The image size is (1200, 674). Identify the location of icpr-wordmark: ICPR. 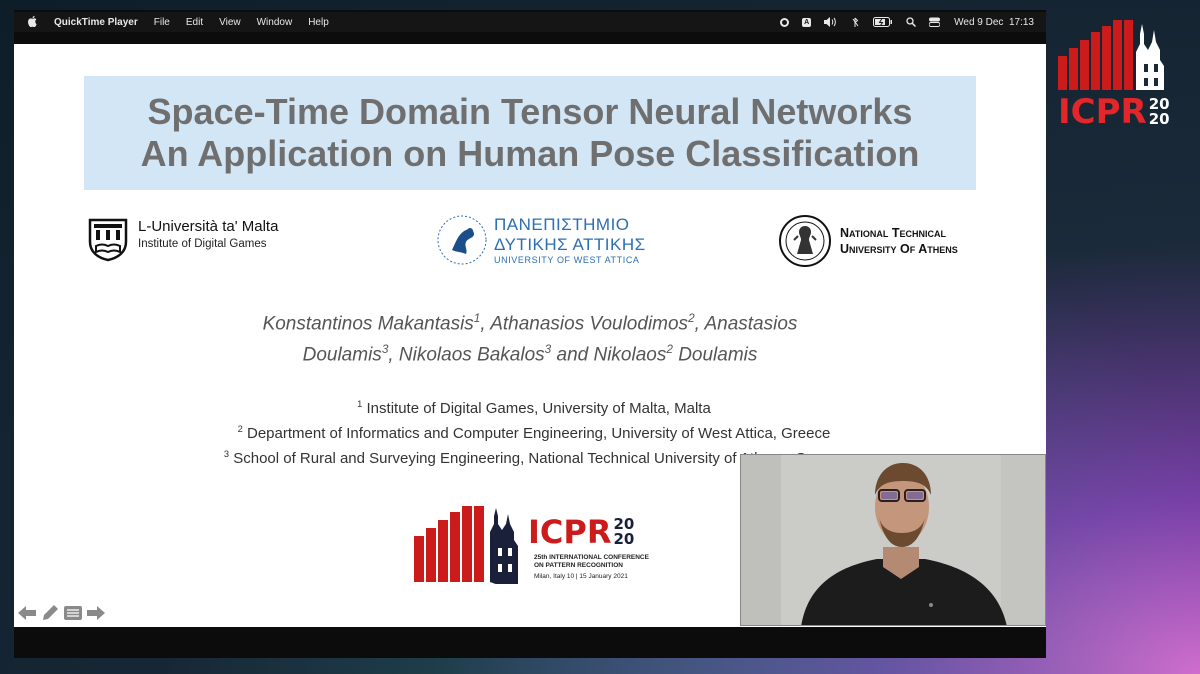
(570, 532).